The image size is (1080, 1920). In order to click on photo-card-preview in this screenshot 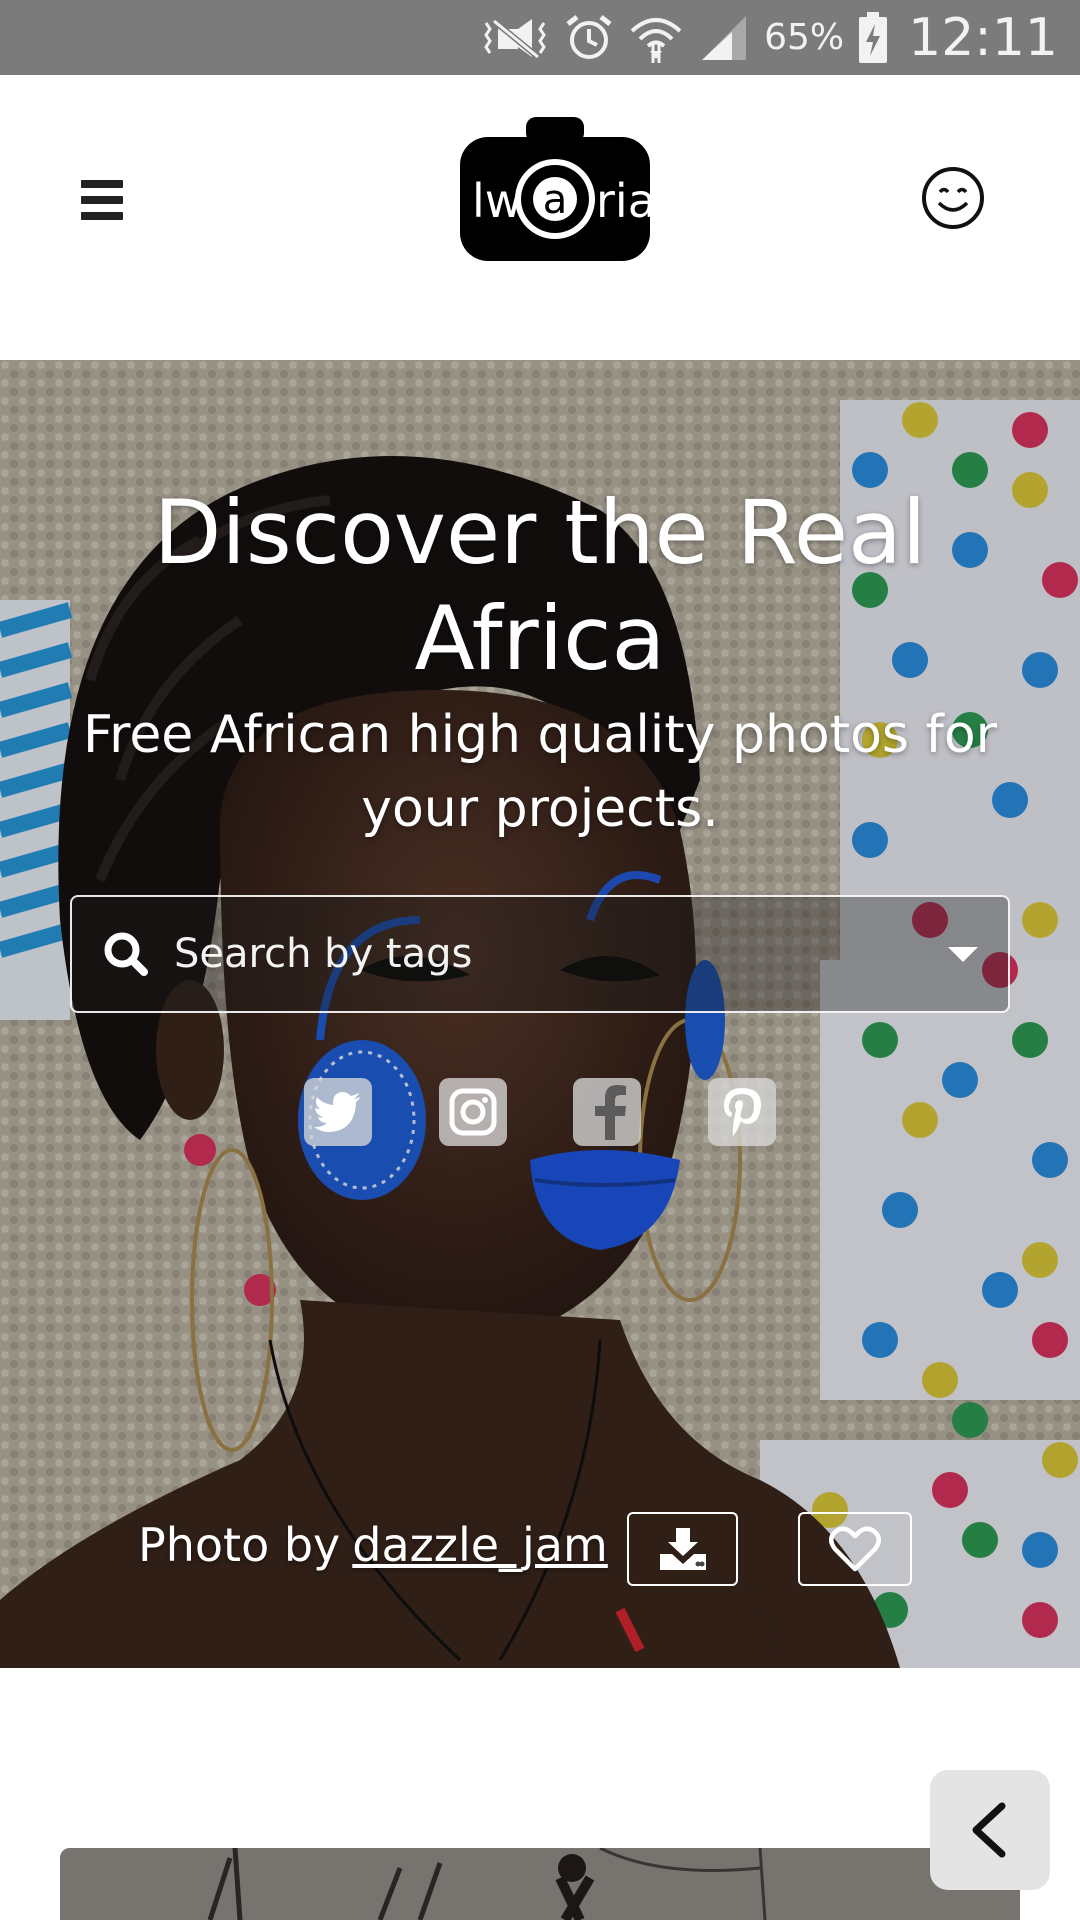, I will do `click(540, 1884)`.